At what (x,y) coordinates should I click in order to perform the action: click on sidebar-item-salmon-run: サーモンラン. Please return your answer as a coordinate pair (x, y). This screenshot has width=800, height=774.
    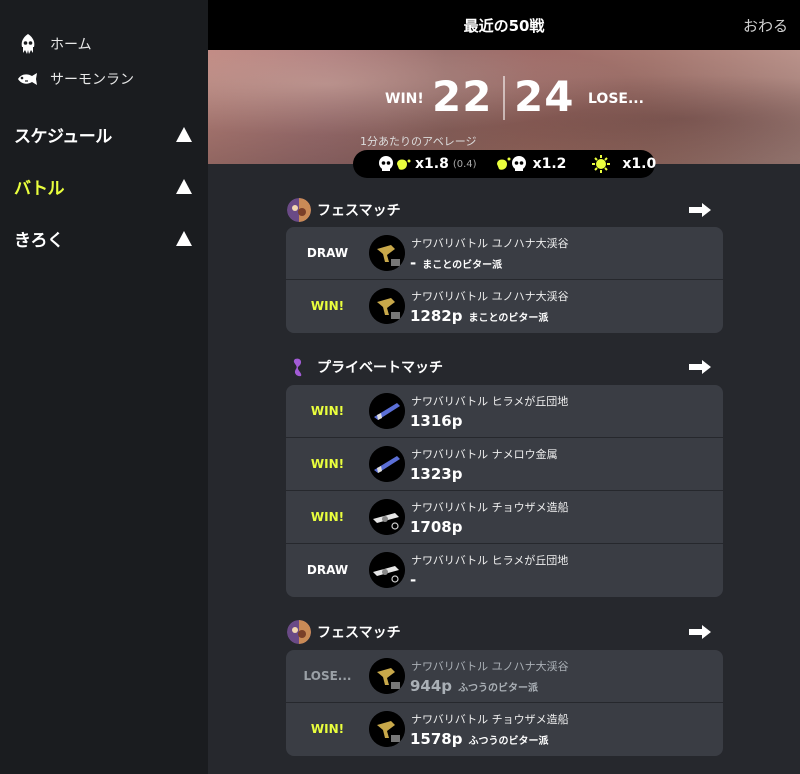
    Looking at the image, I should click on (75, 79).